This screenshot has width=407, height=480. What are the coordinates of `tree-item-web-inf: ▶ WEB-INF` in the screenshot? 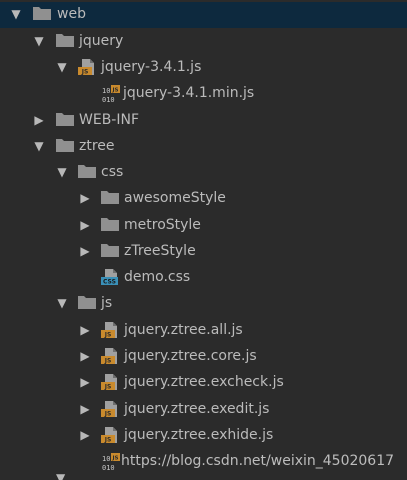 It's located at (203, 121).